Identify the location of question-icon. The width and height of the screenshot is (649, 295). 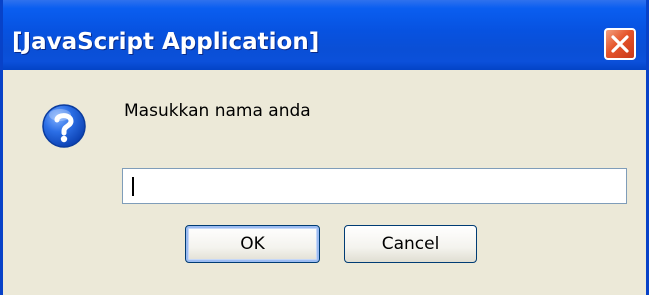
(64, 128).